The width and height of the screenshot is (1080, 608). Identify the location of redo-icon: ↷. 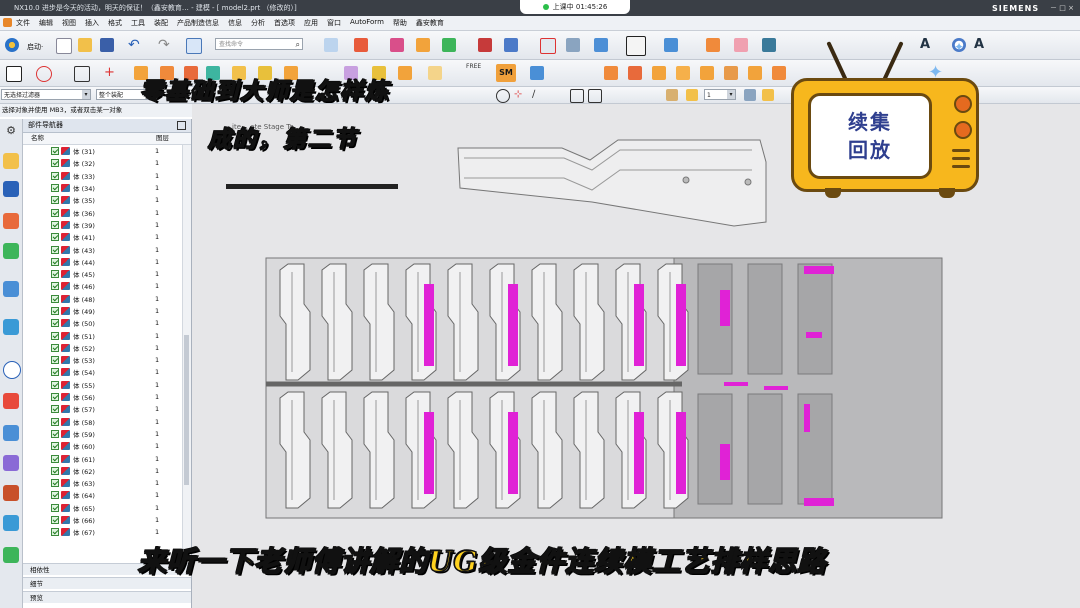
(165, 45).